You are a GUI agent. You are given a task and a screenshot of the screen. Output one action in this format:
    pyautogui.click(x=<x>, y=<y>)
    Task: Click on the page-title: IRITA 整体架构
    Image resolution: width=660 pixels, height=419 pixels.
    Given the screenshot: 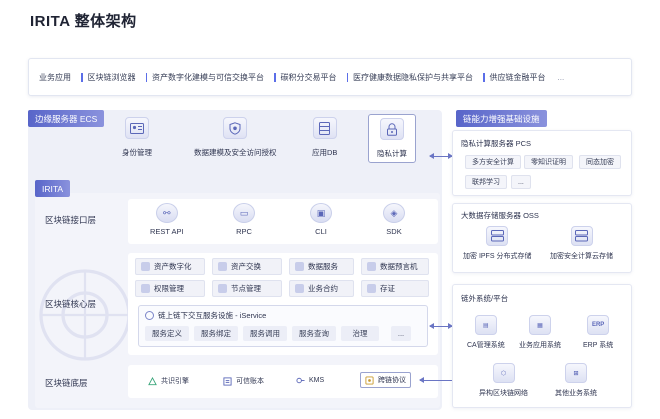 What is the action you would take?
    pyautogui.click(x=83, y=21)
    